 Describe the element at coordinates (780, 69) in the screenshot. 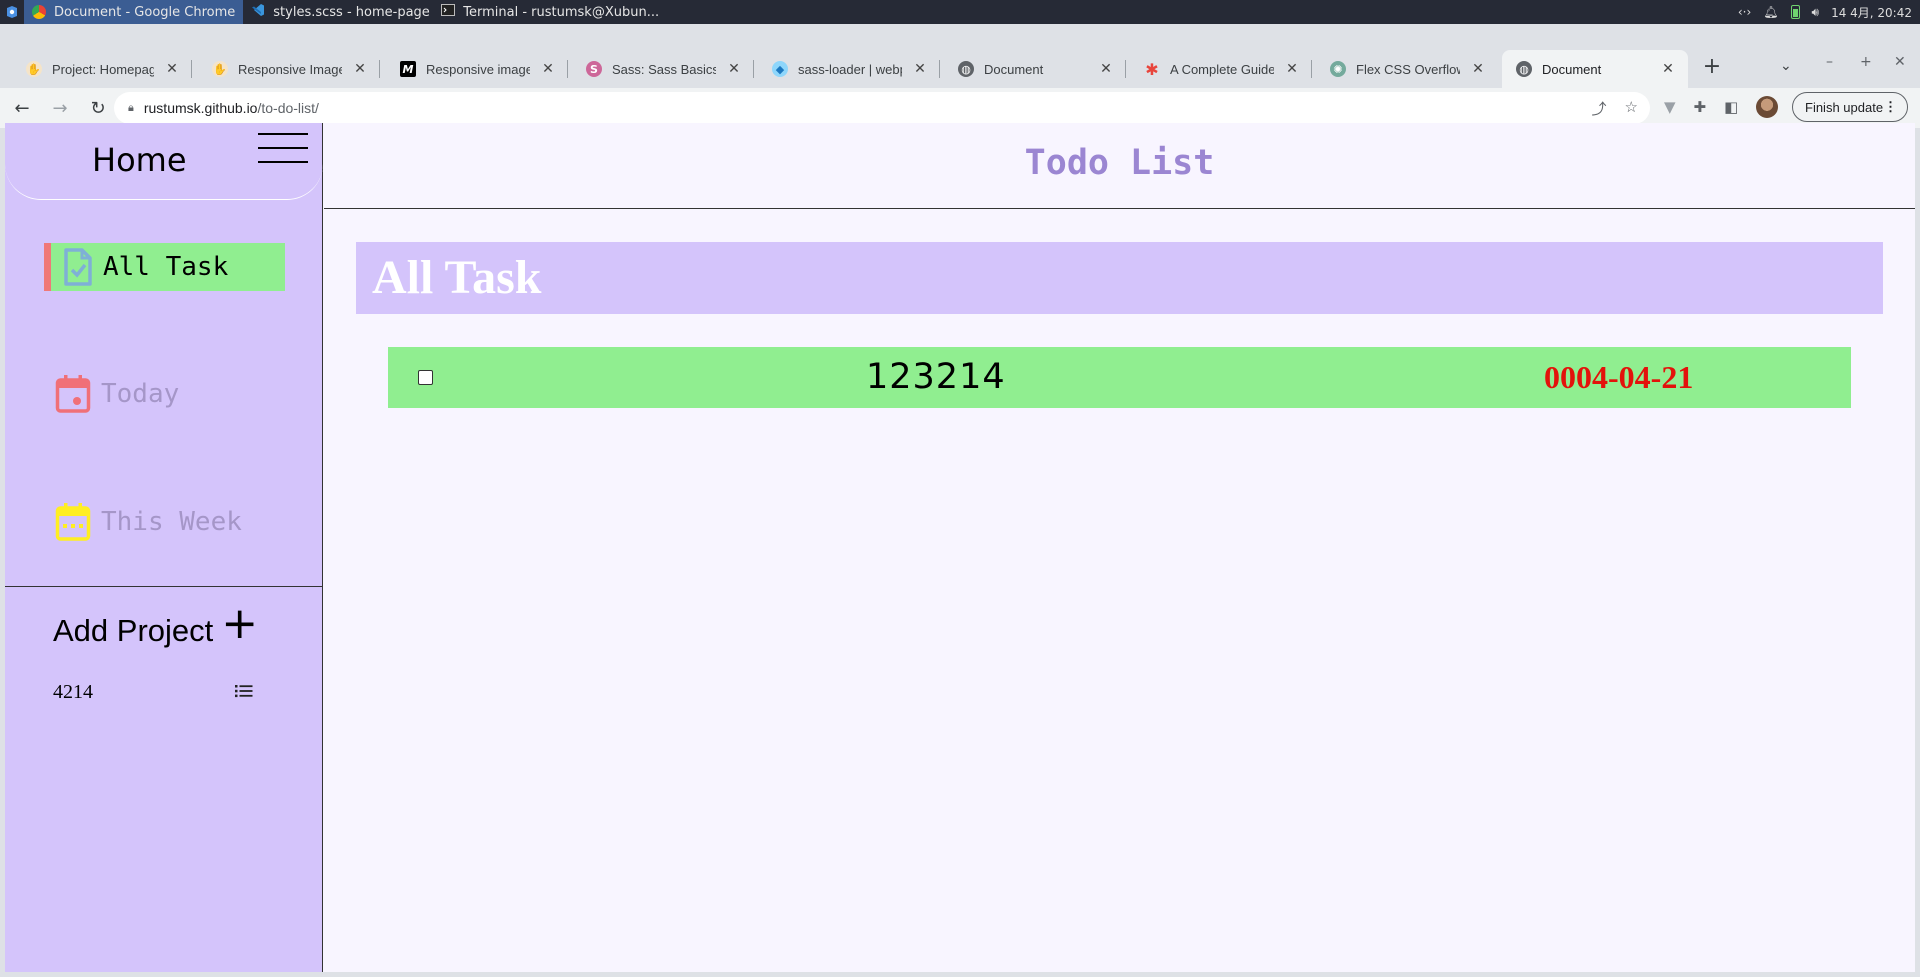

I see `webpack-icon: ◆` at that location.